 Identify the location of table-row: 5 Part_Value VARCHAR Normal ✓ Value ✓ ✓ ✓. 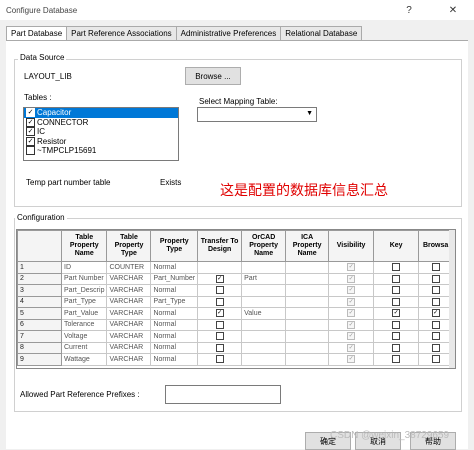
(235, 313).